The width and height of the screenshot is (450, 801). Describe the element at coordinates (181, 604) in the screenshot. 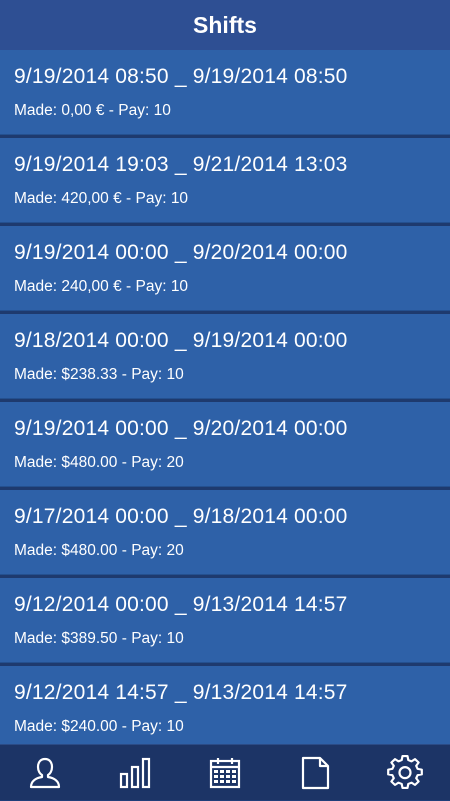

I see `shift-date-range: 9/12/2014 00:00 _ 9/13/2014 14:57` at that location.